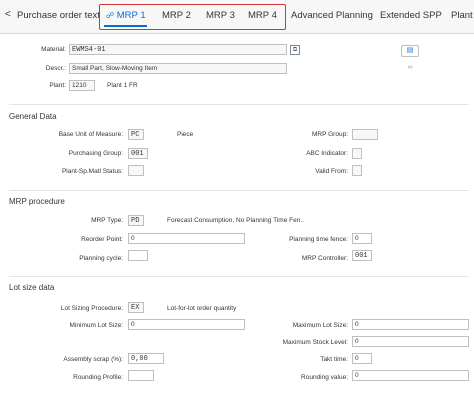 This screenshot has width=474, height=403. What do you see at coordinates (32, 287) in the screenshot?
I see `section-lot-size-data: Lot size data` at bounding box center [32, 287].